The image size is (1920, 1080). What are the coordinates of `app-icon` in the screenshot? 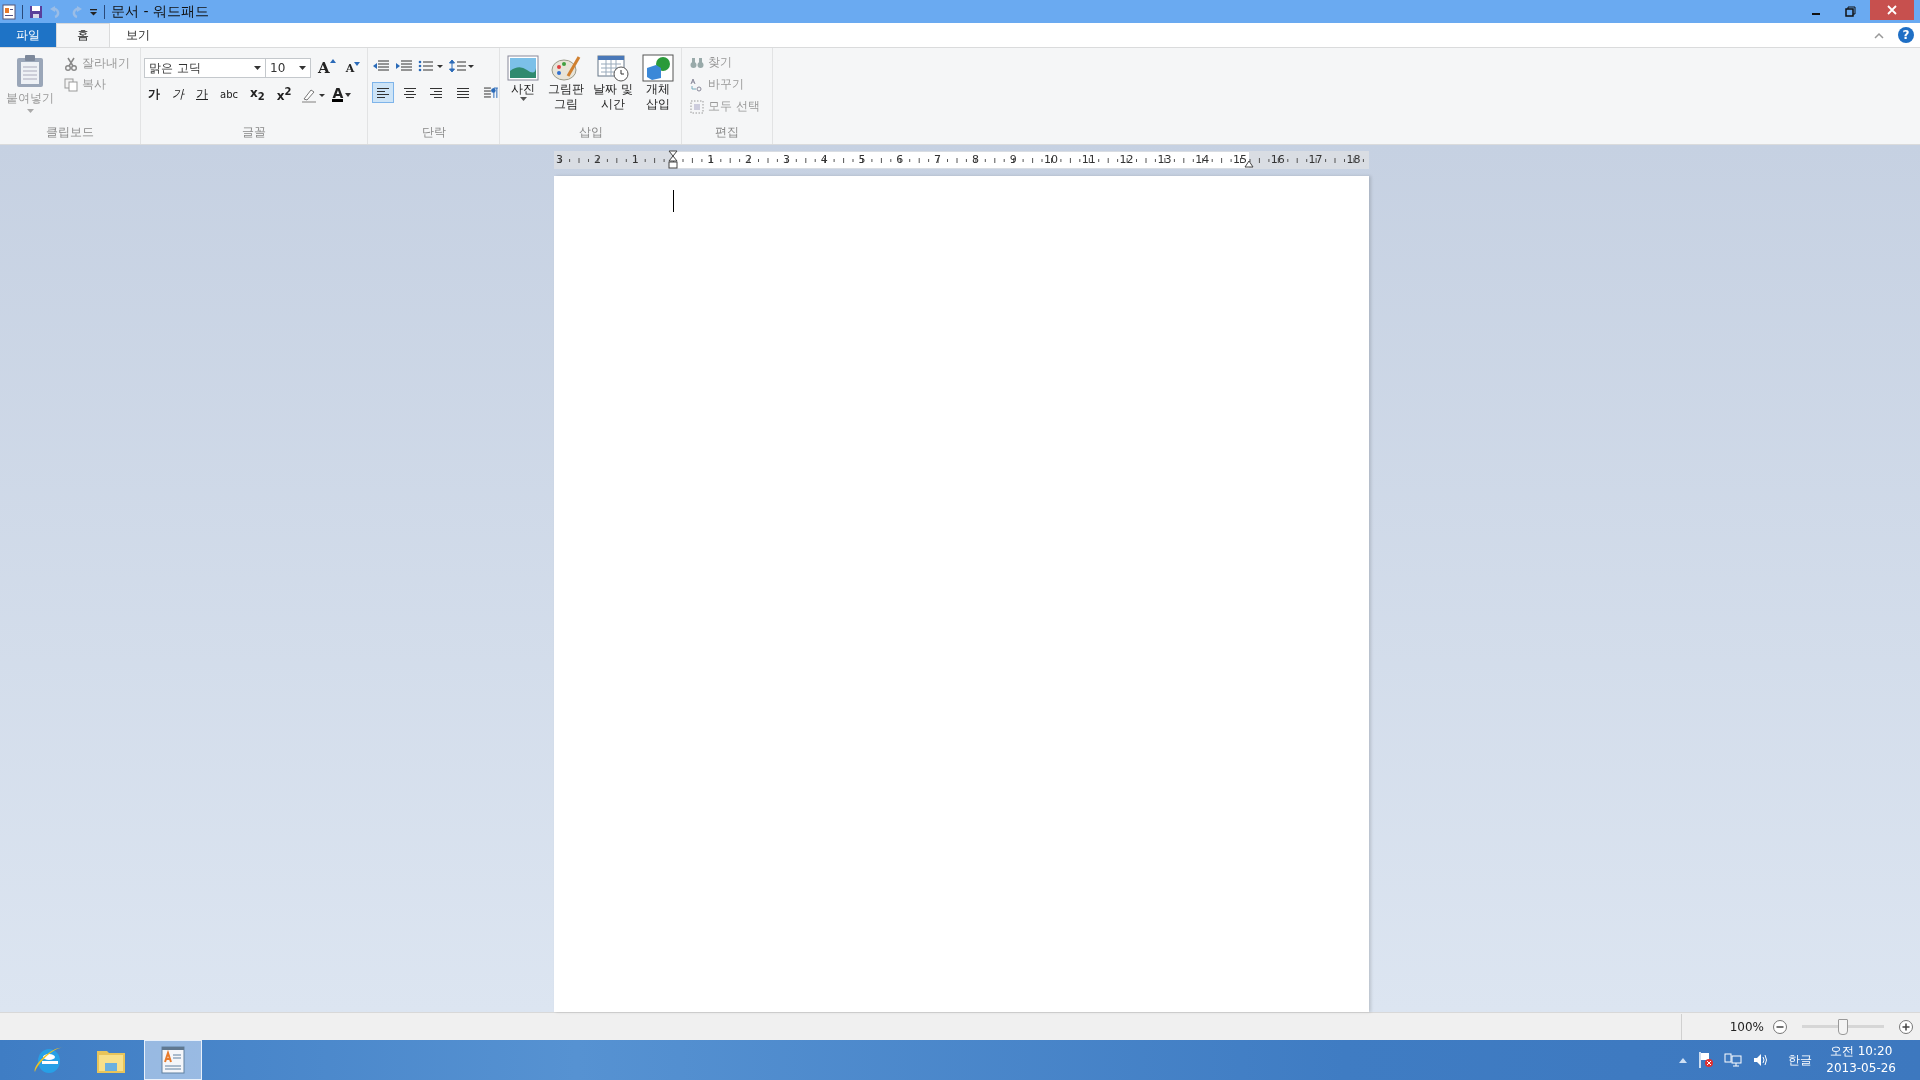 It's located at (9, 11).